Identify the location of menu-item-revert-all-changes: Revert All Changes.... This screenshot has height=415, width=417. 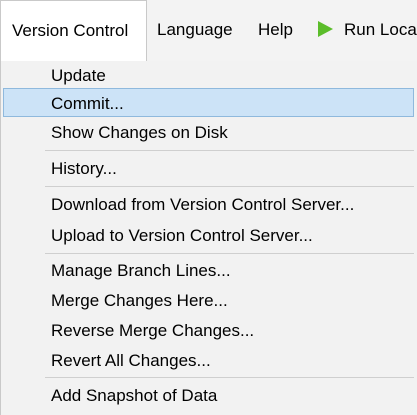
(208, 360).